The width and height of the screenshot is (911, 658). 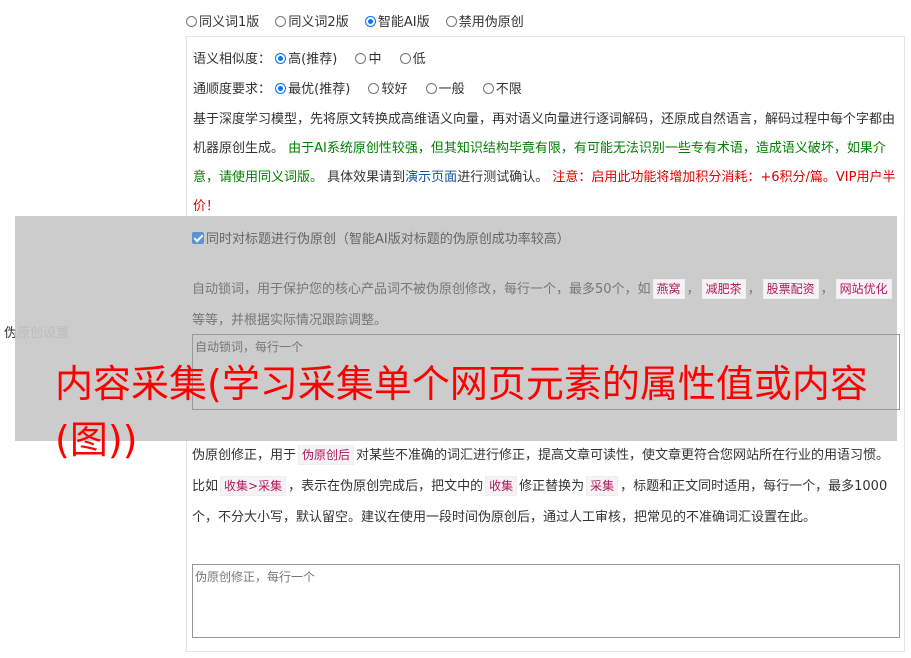 What do you see at coordinates (368, 57) in the screenshot?
I see `similarity-mid: 中` at bounding box center [368, 57].